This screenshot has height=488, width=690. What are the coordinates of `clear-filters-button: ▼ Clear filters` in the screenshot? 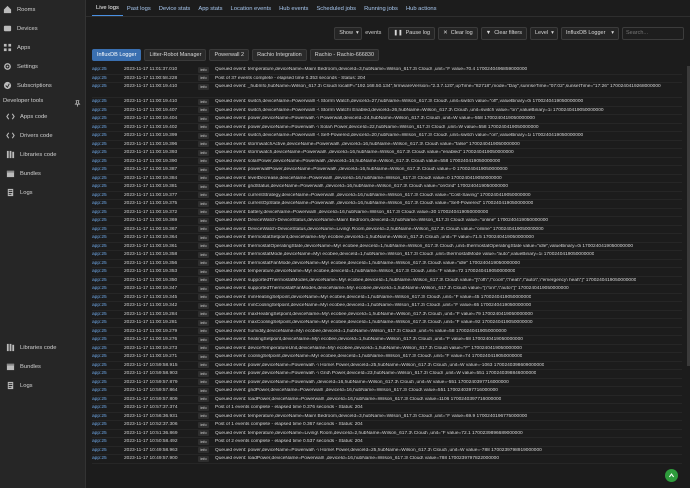 It's located at (503, 33).